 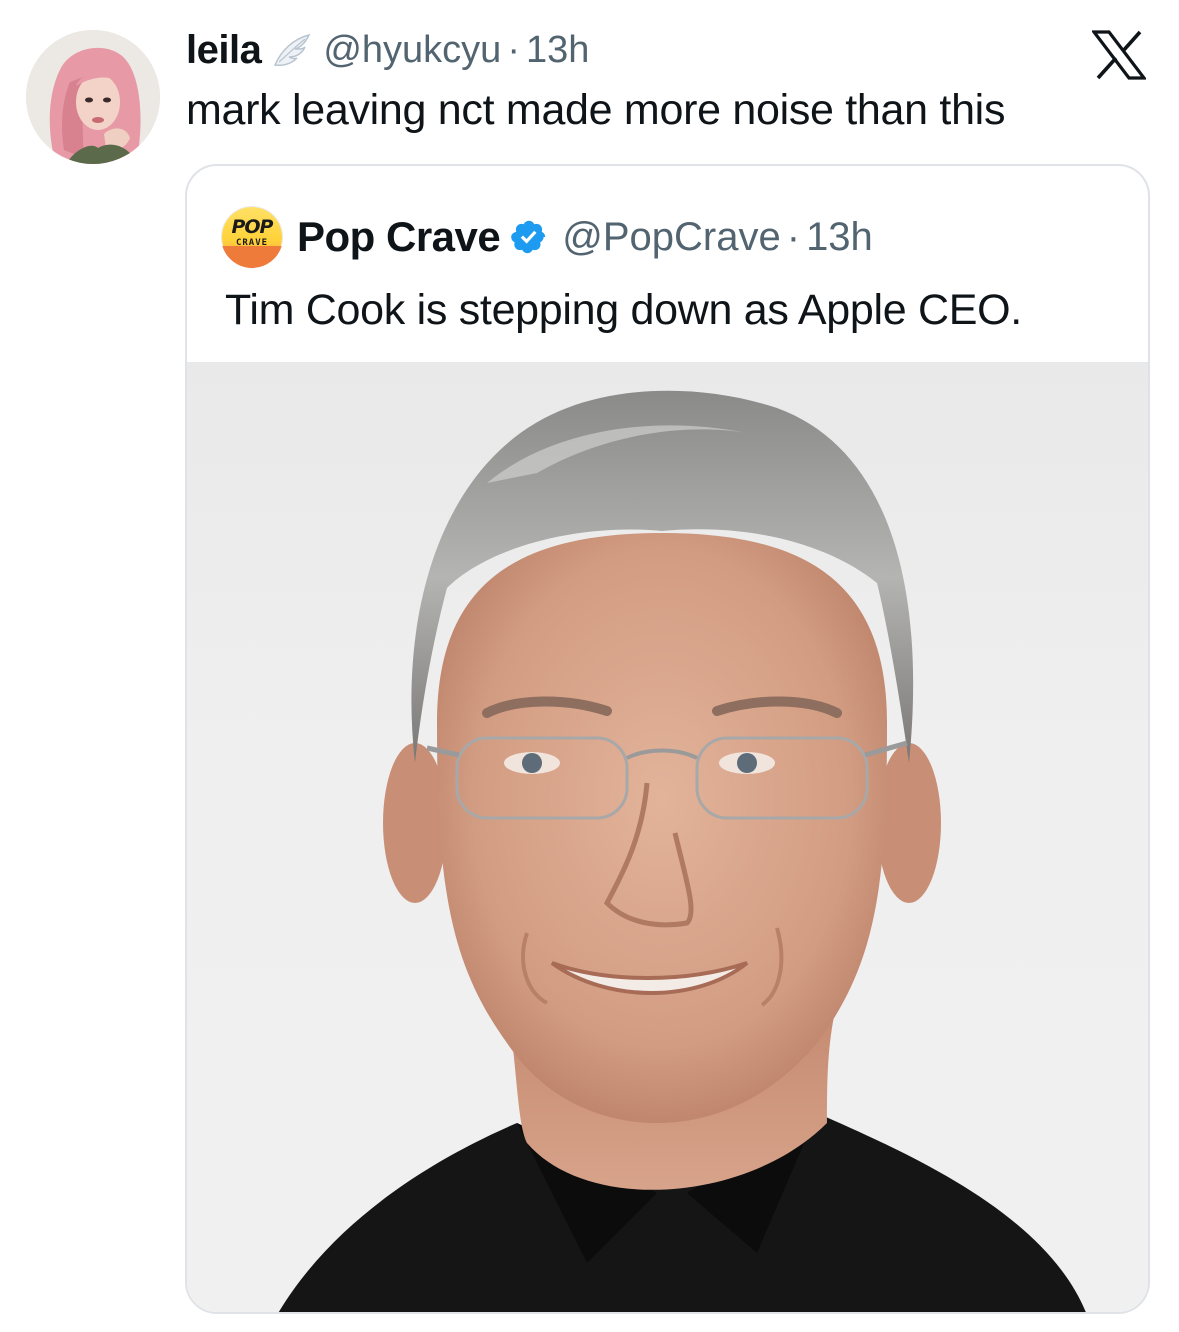 I want to click on author-avatar, so click(x=93, y=97).